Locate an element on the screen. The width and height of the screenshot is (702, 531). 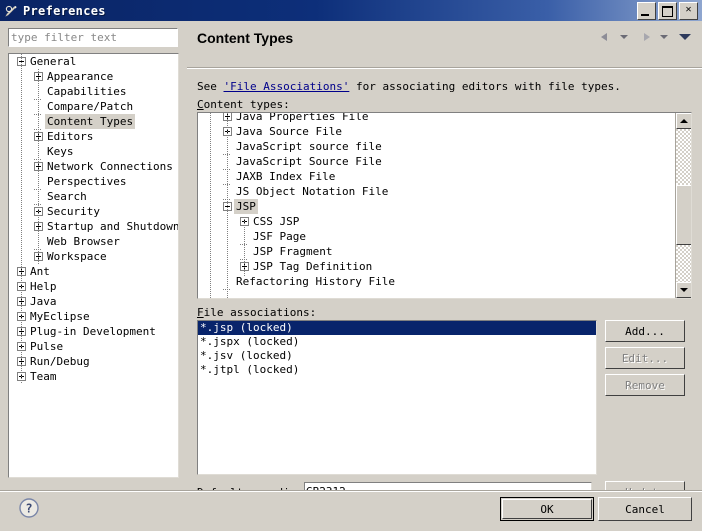
file-associations-link: 'File Associations' is located at coordinates (287, 86).